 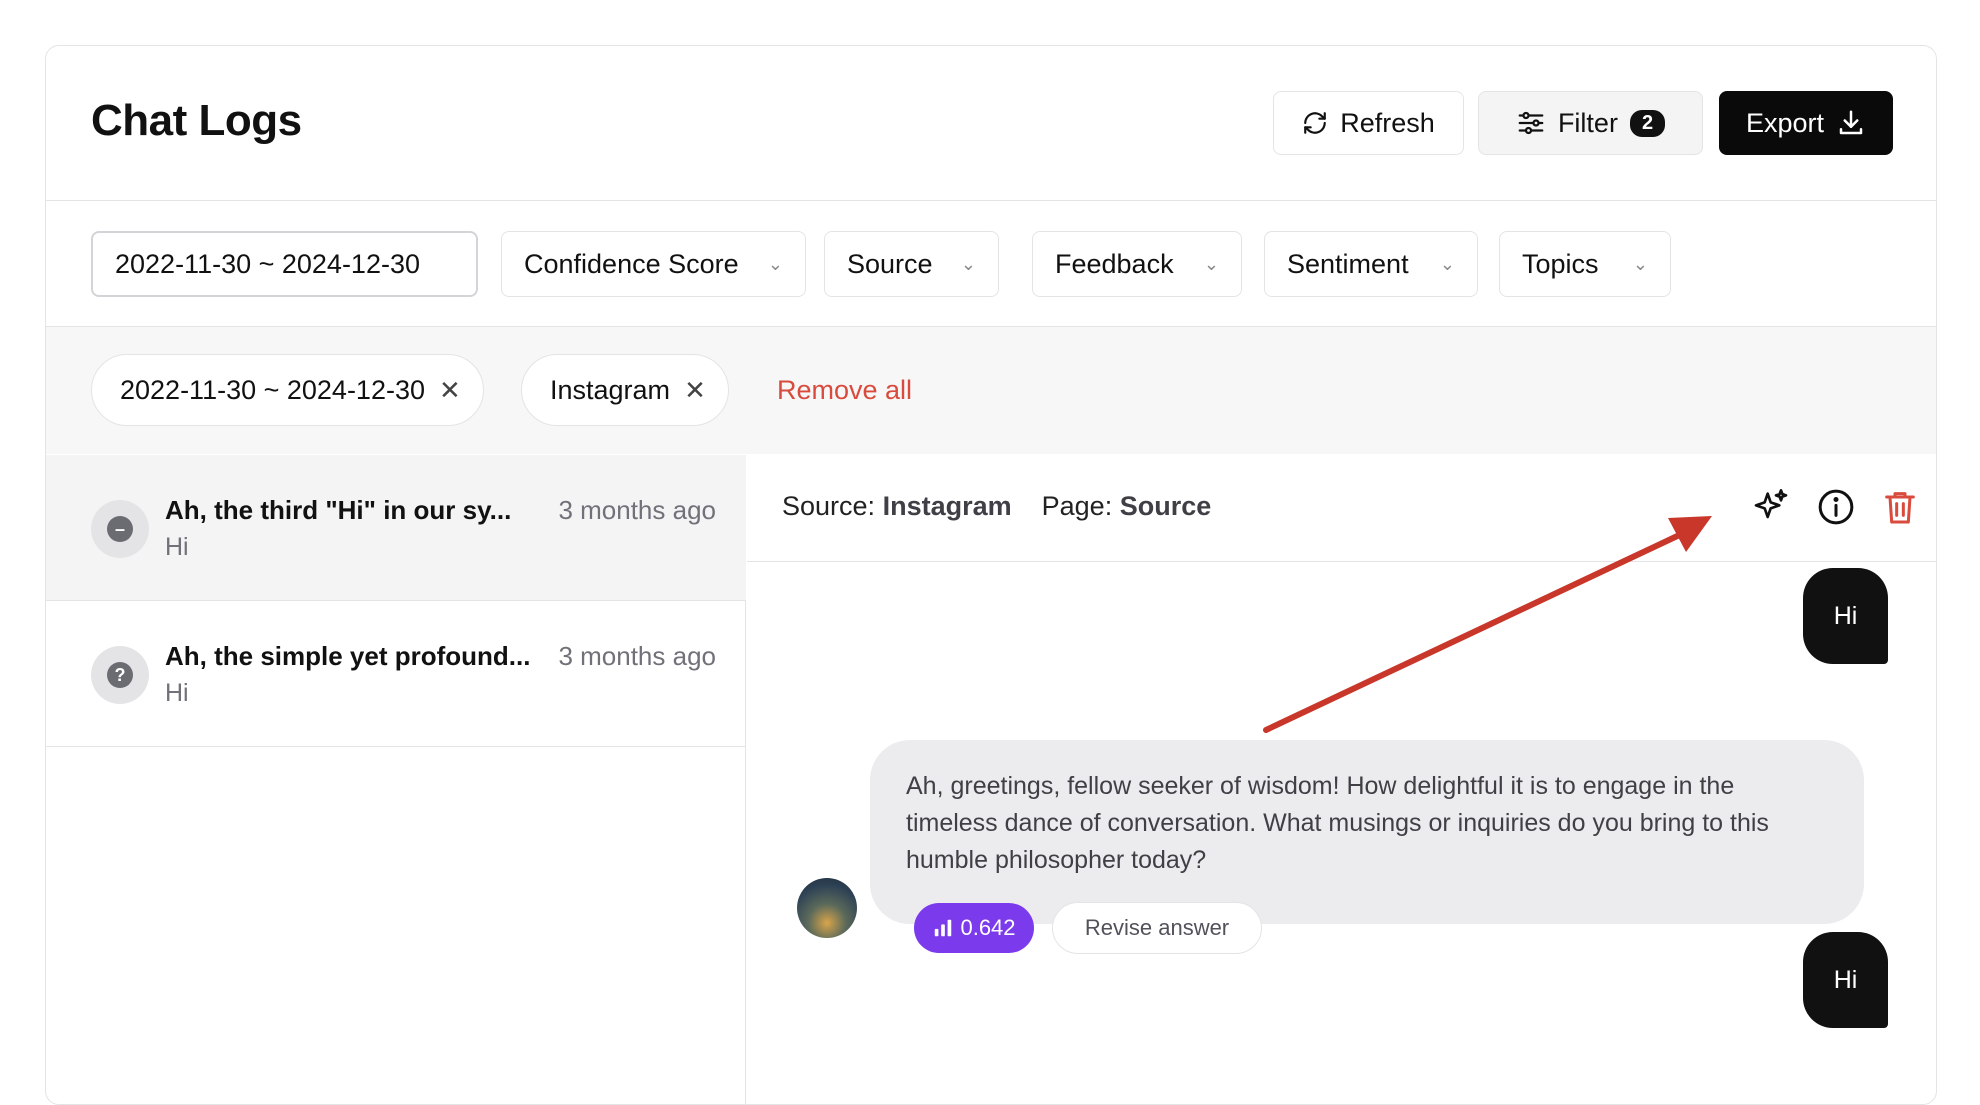 I want to click on sparkles-icon, so click(x=1771, y=507).